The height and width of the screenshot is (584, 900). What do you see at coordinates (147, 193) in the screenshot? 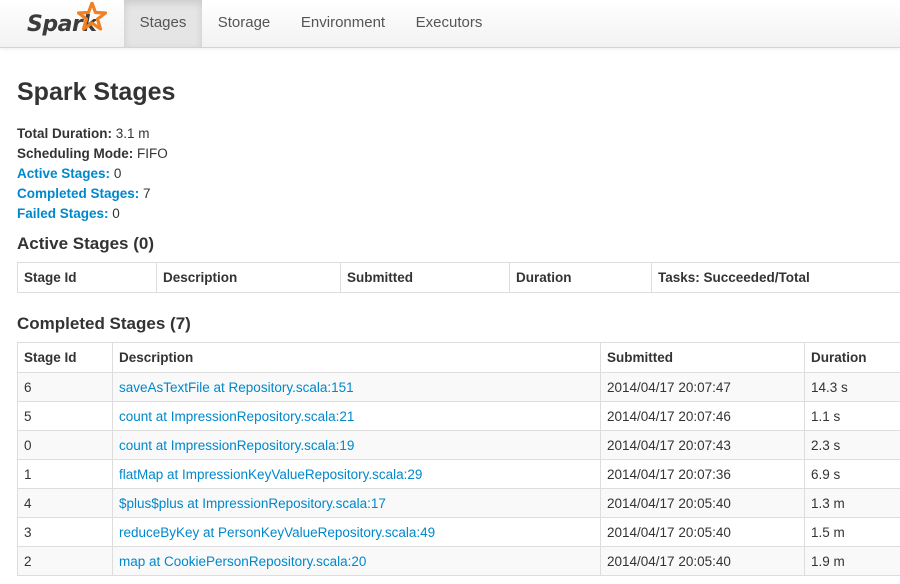
I see `completed-stages-count: 7` at bounding box center [147, 193].